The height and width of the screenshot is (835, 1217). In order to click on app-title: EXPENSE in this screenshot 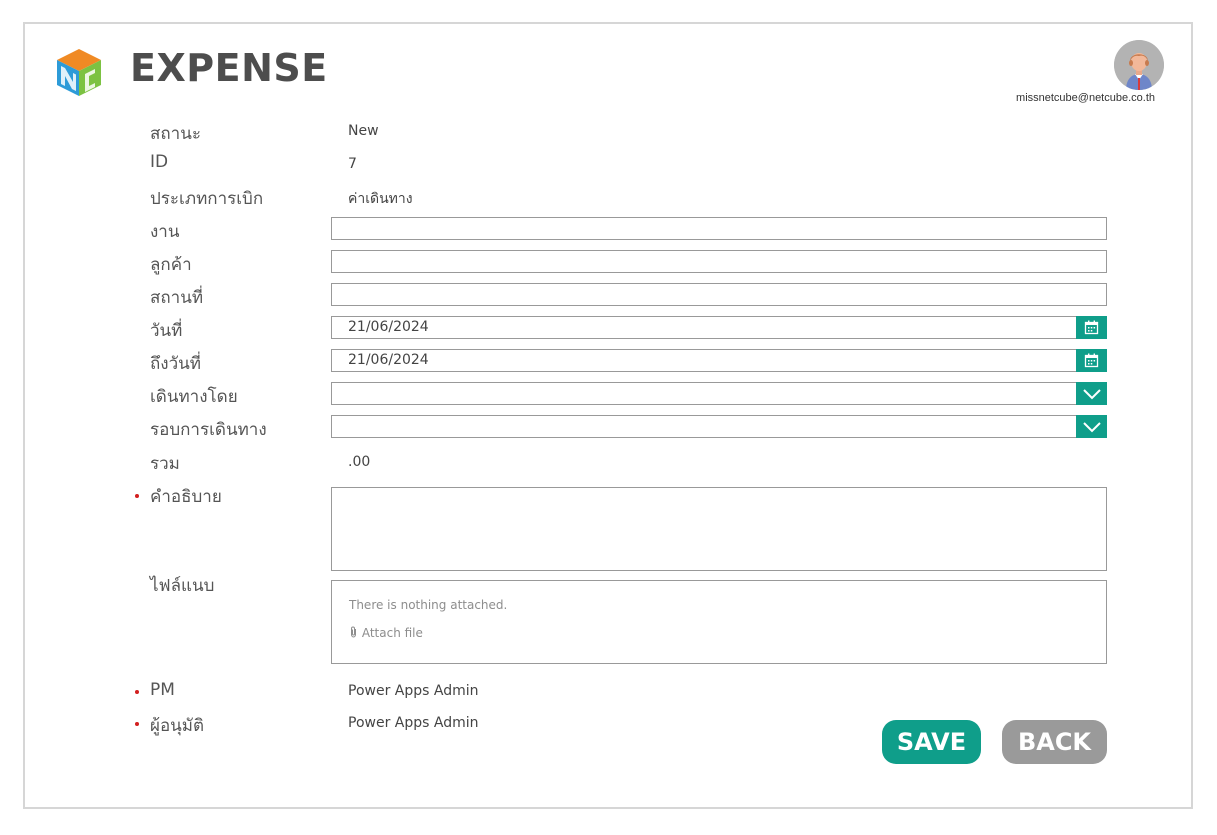, I will do `click(229, 68)`.